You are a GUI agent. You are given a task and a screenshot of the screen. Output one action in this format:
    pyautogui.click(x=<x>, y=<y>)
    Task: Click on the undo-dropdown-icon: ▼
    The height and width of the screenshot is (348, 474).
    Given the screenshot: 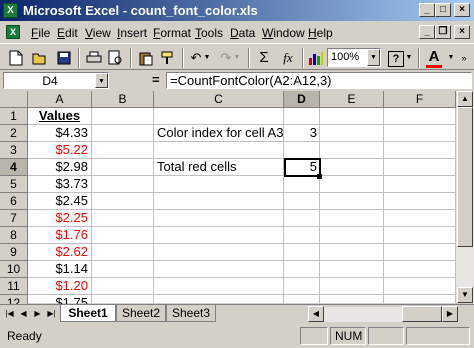 What is the action you would take?
    pyautogui.click(x=207, y=58)
    